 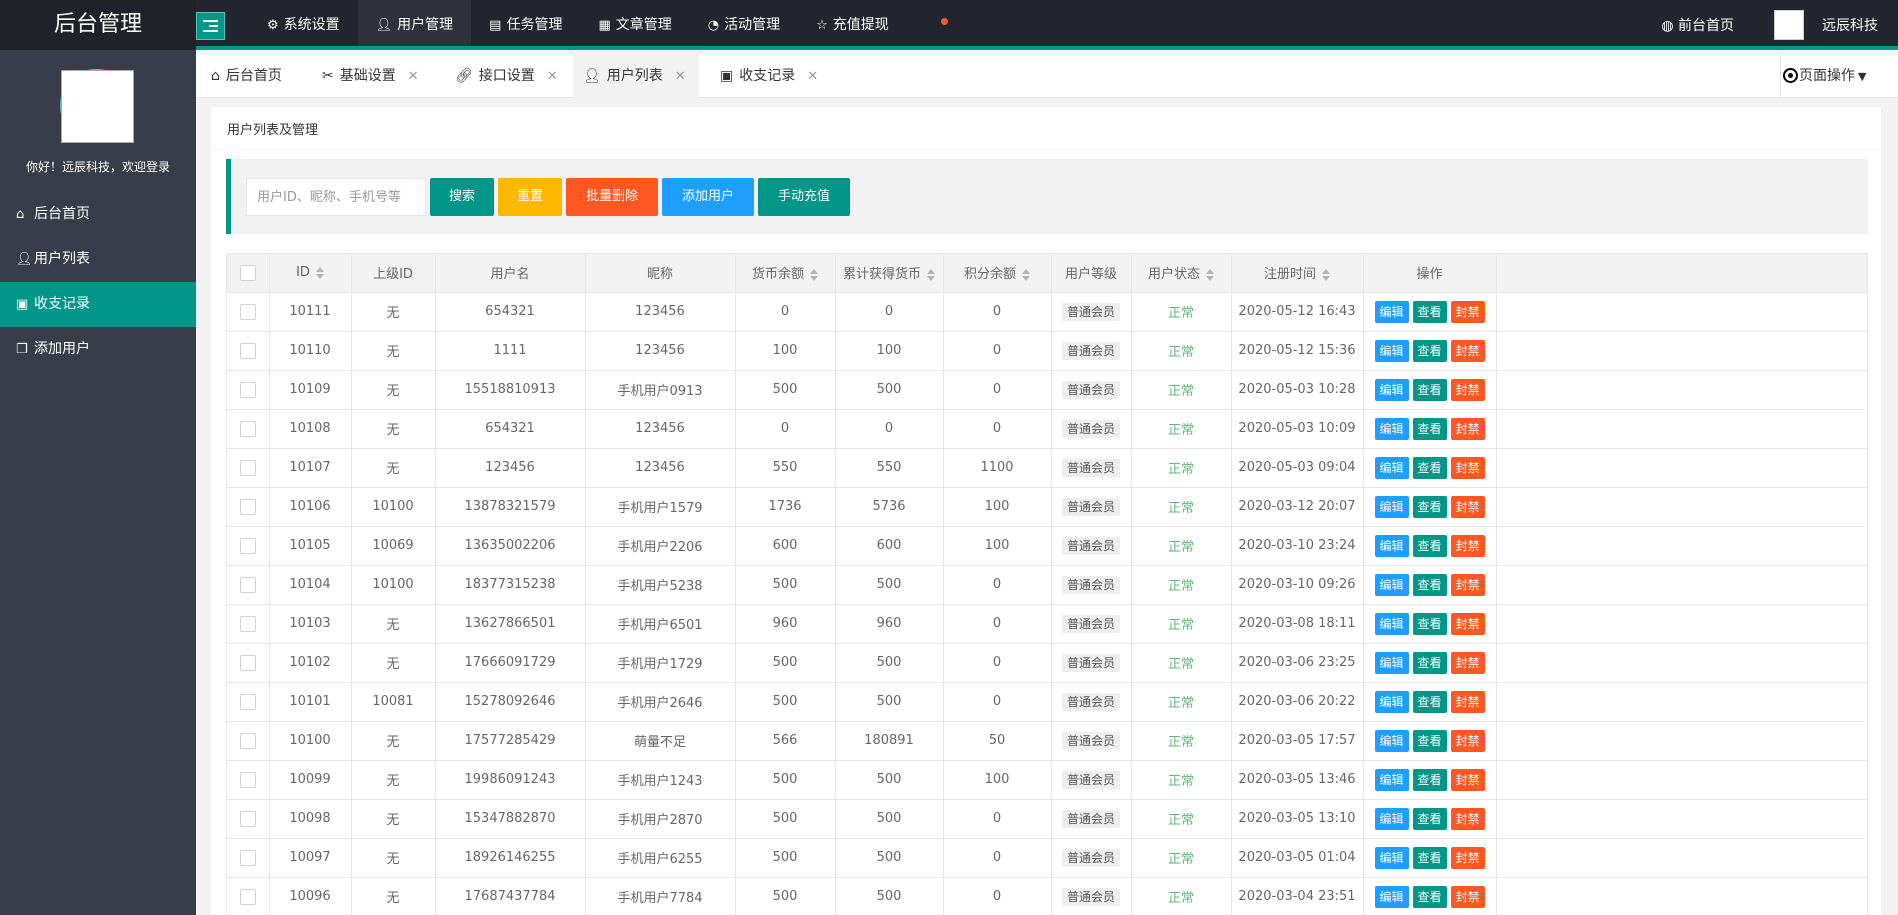 What do you see at coordinates (98, 349) in the screenshot?
I see `sidebar-item-add-user: ❐ 添加用户` at bounding box center [98, 349].